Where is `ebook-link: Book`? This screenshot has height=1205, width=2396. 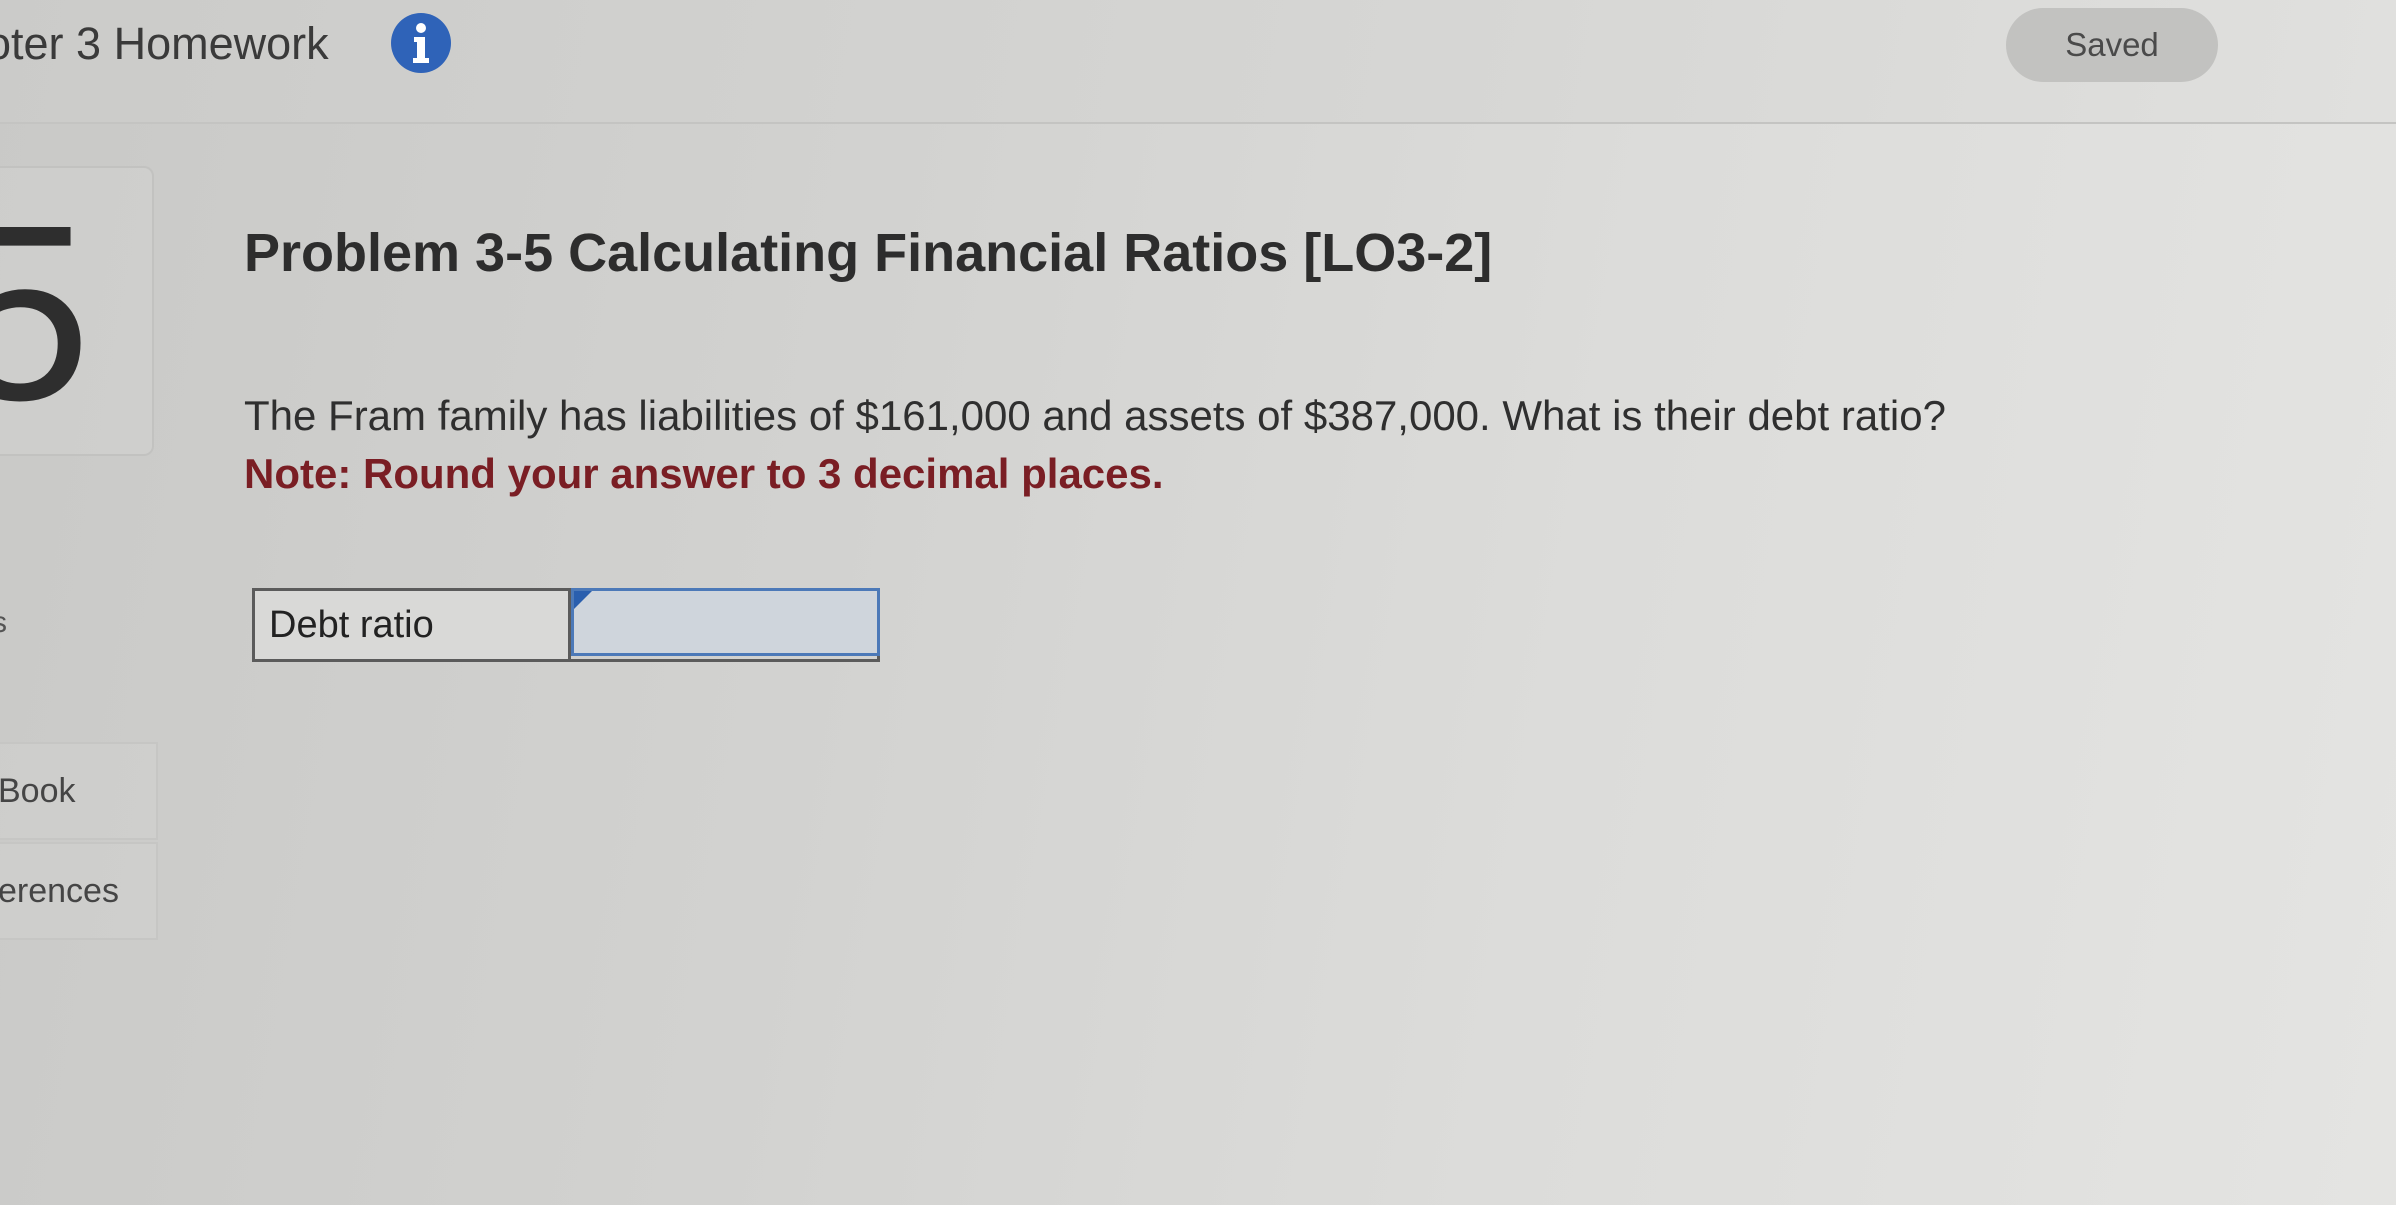
ebook-link: Book is located at coordinates (79, 791).